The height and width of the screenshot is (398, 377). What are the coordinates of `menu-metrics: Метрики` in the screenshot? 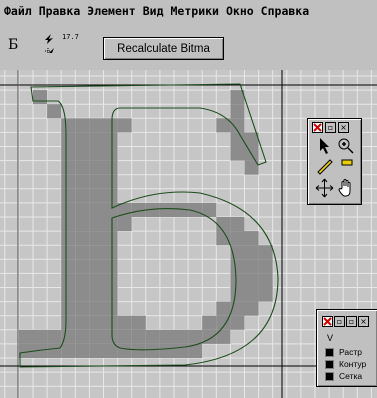 It's located at (195, 11).